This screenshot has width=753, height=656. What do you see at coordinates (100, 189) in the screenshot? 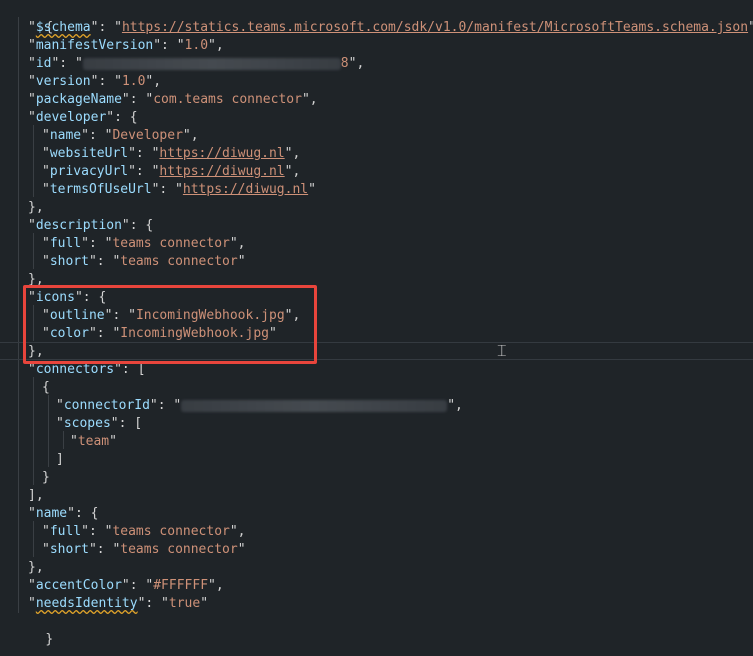
I see `terms-url-key: termsOfUseUrl` at bounding box center [100, 189].